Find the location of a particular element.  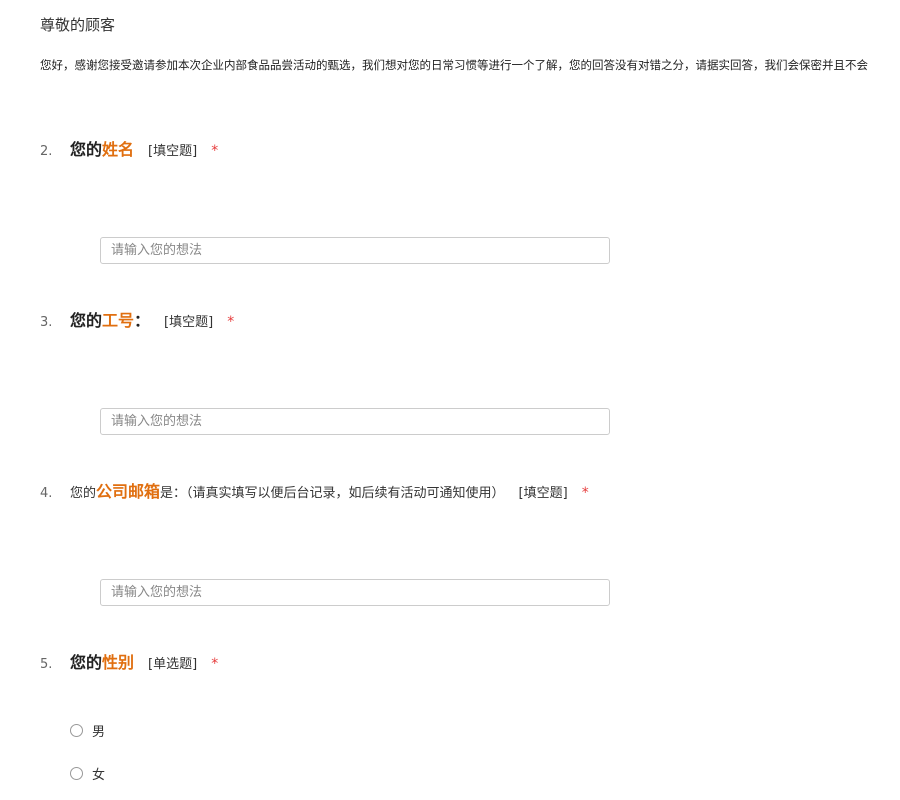

question-2-title: 2. 您的 姓名 [填空题] * is located at coordinates (129, 148).